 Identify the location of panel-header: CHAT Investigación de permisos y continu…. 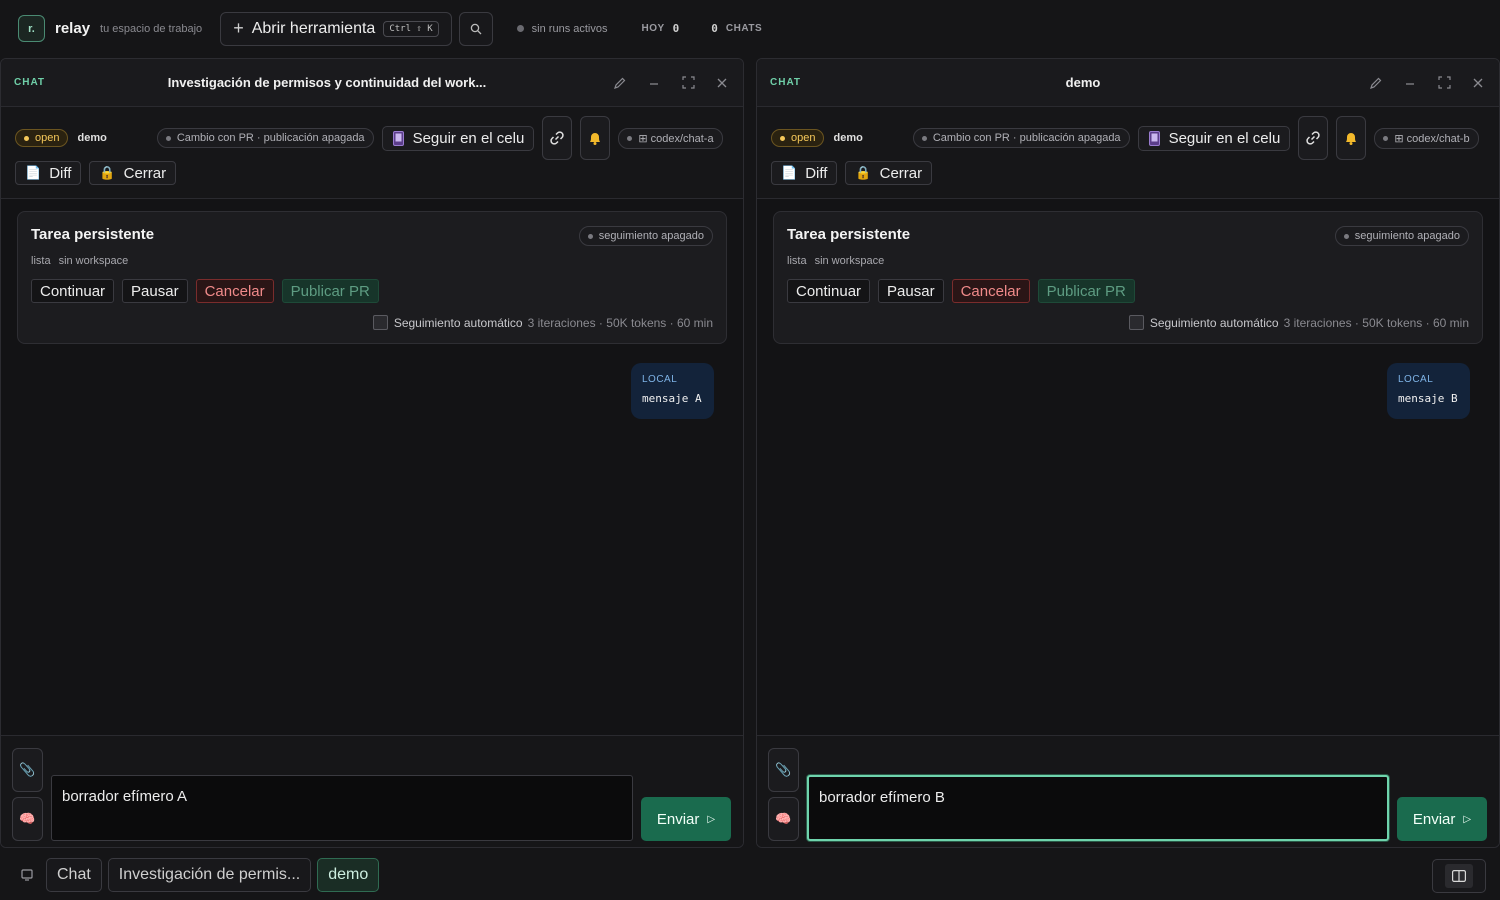
(372, 83).